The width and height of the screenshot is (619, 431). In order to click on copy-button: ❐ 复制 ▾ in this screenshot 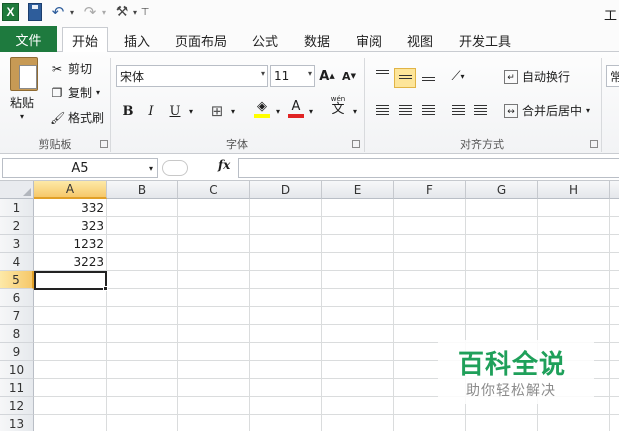, I will do `click(75, 92)`.